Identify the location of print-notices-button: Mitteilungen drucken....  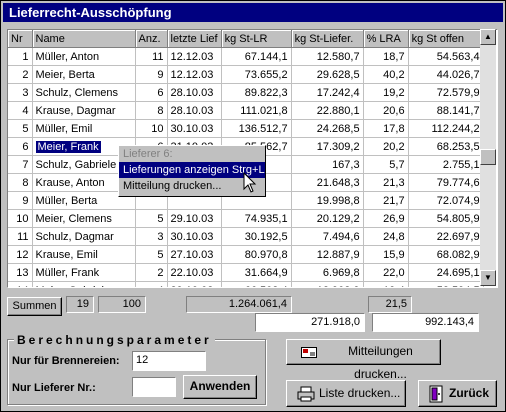
(363, 360).